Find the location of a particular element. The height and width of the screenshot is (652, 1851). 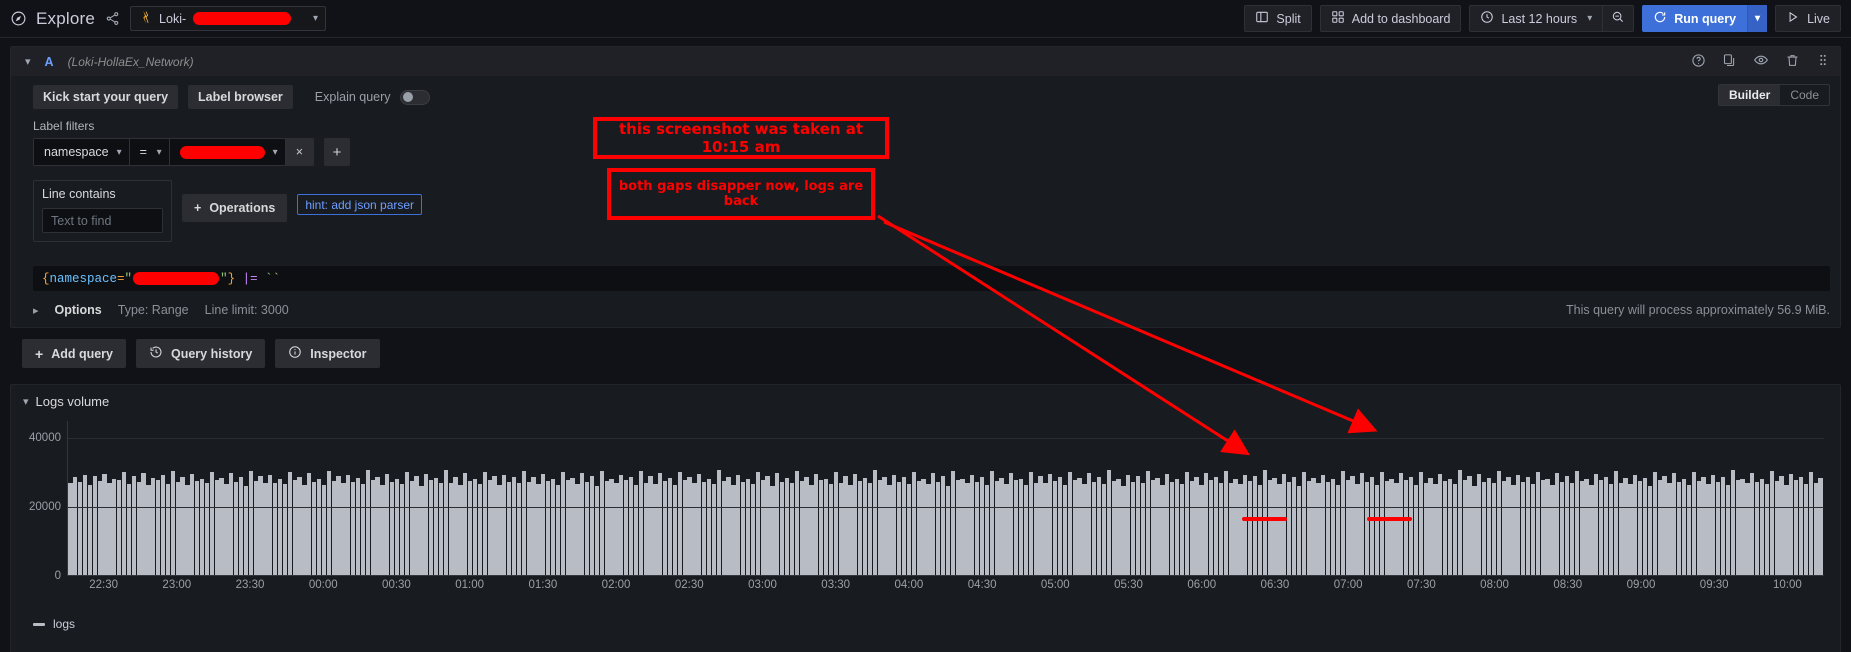

label-filter-group: namespace ▾ = ▾ ▾ × is located at coordinates (173, 152).